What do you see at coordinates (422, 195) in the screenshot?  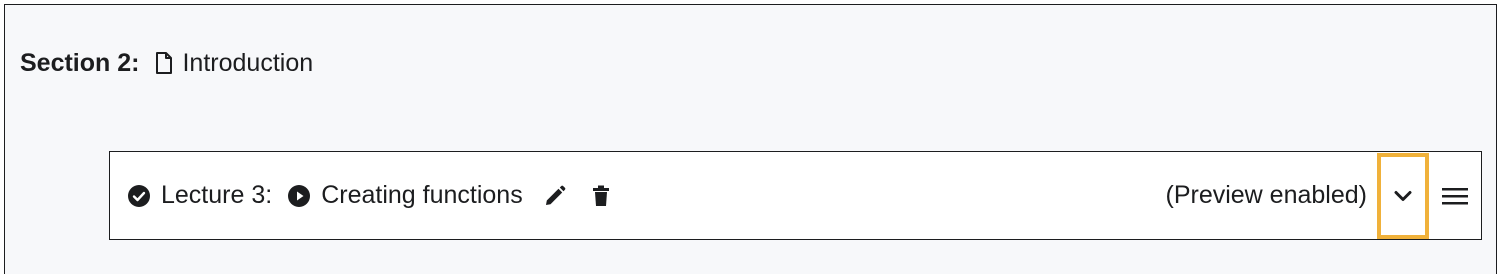 I see `lecture-title: Creating functions` at bounding box center [422, 195].